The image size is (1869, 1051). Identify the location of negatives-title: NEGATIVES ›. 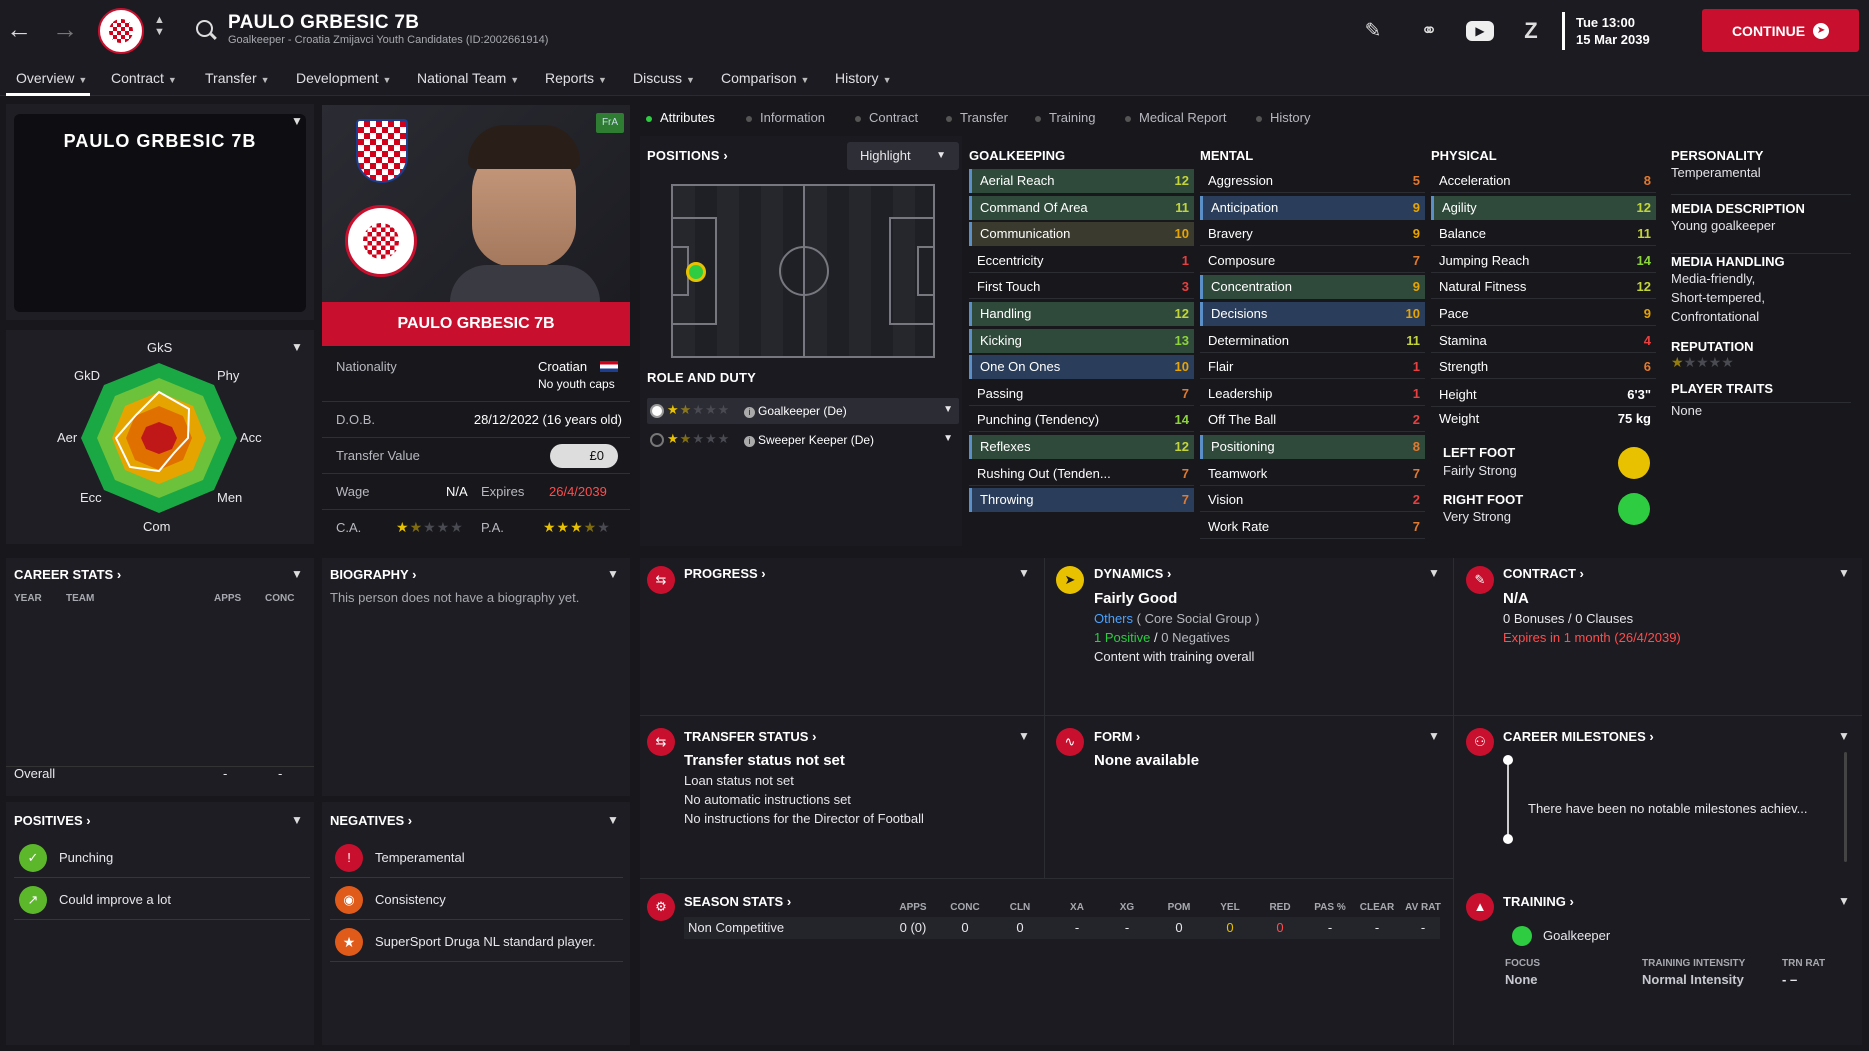
(371, 820).